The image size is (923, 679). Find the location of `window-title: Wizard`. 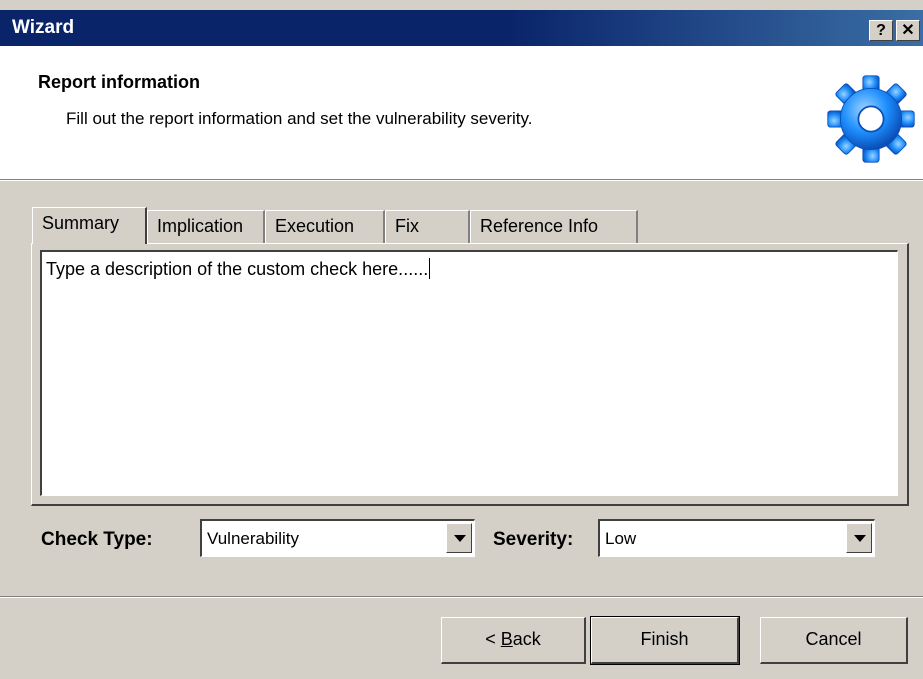

window-title: Wizard is located at coordinates (43, 27).